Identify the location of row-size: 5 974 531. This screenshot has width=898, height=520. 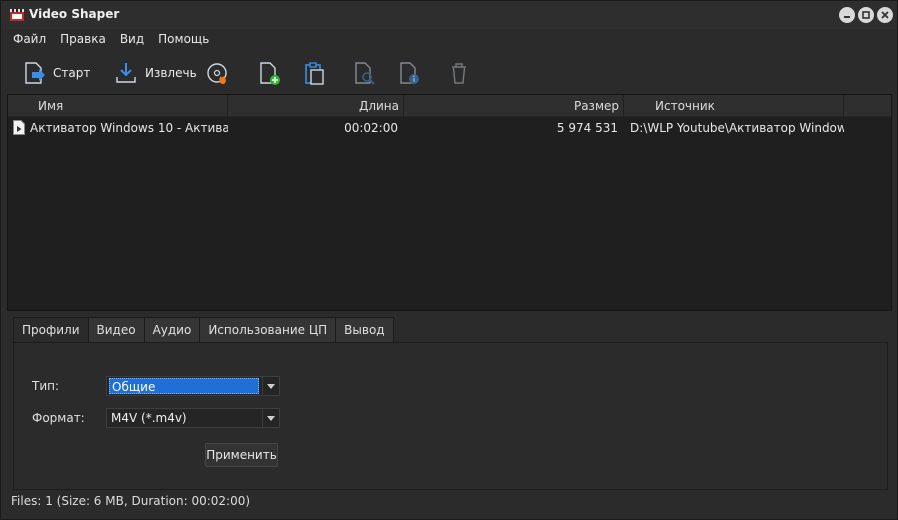
(587, 128).